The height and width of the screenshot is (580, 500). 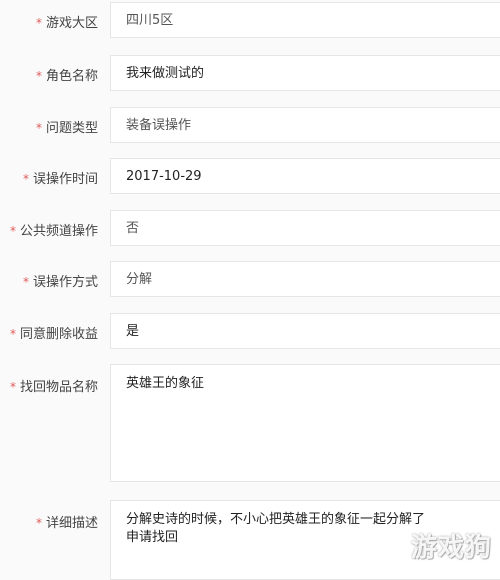 I want to click on issue-type-value: 装备误操作, so click(x=159, y=125).